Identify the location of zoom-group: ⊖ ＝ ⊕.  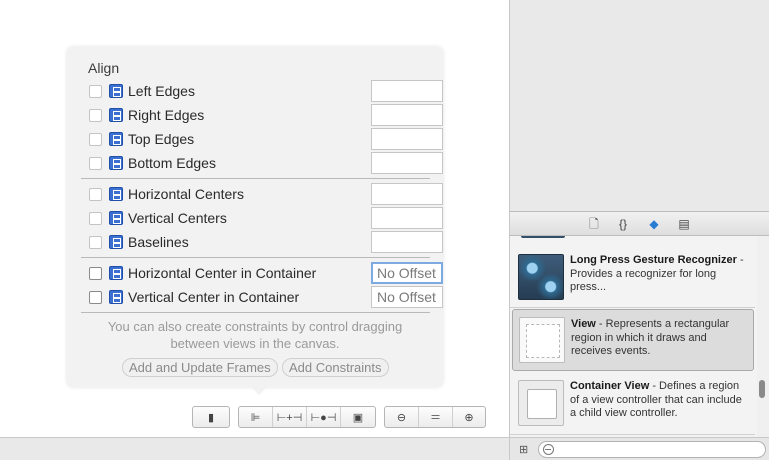
(435, 417).